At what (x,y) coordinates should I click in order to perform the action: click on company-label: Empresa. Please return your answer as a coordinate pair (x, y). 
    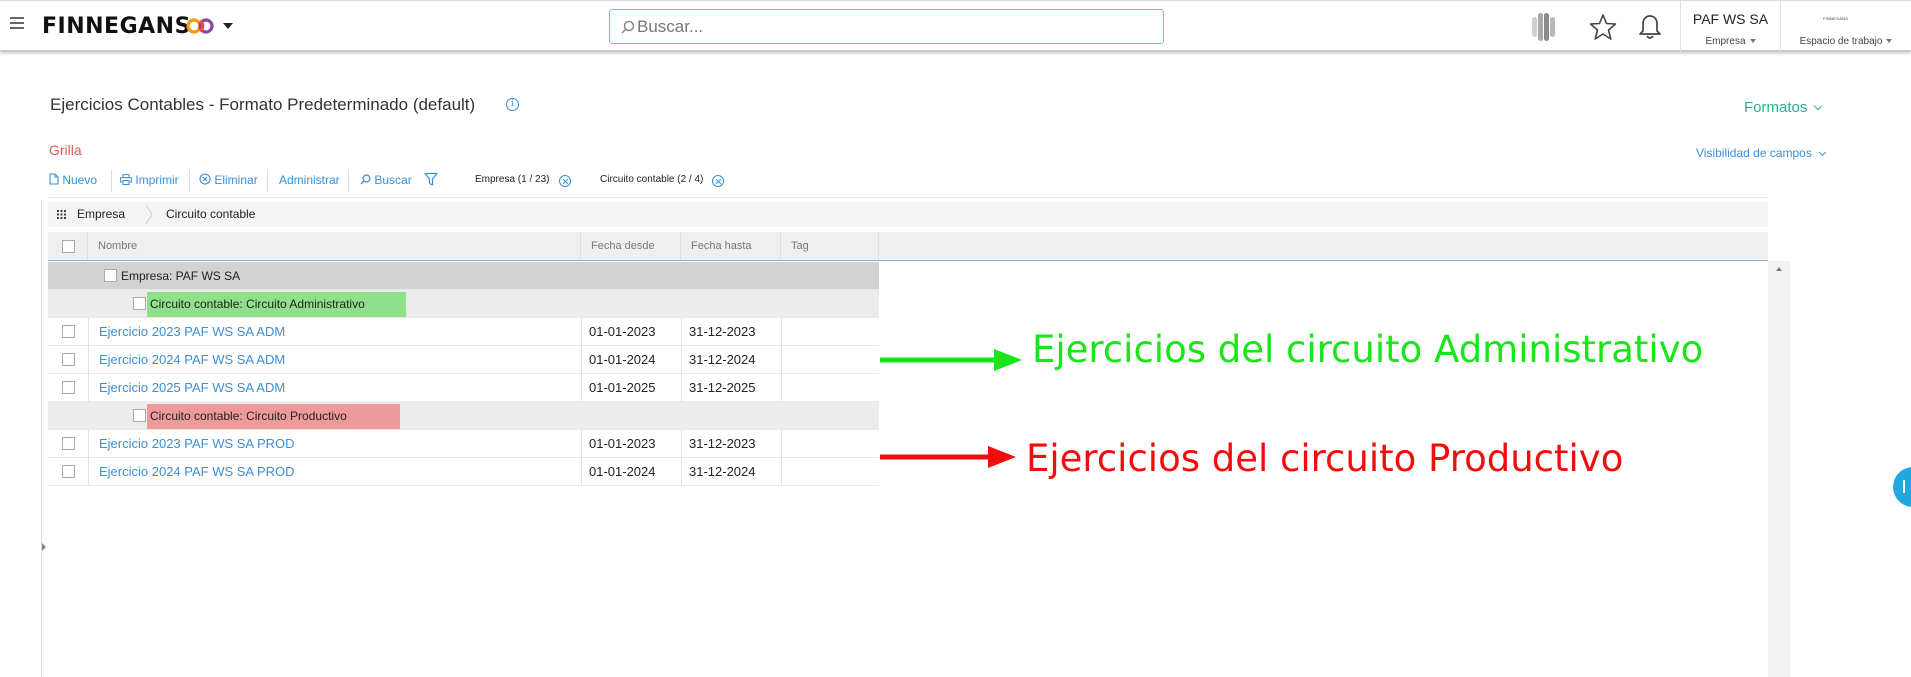
    Looking at the image, I should click on (1725, 41).